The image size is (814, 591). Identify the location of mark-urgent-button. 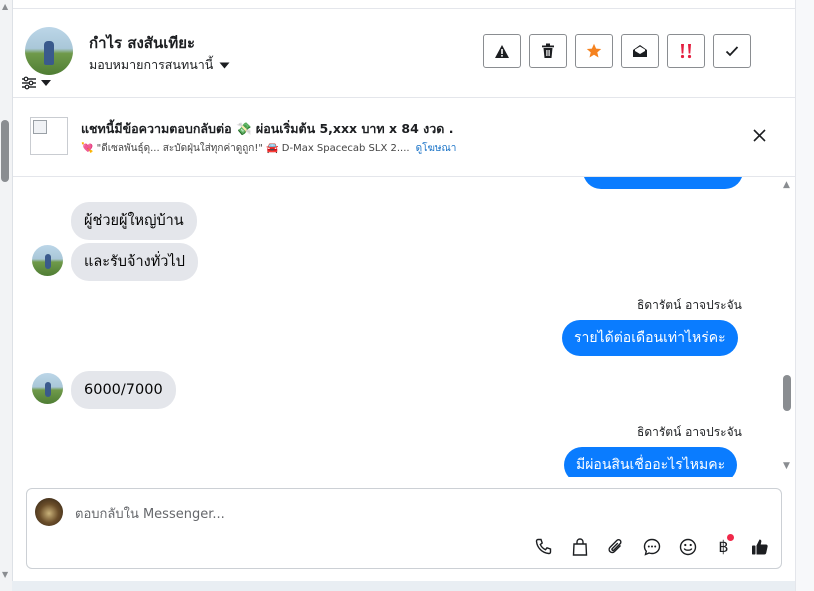
(686, 51).